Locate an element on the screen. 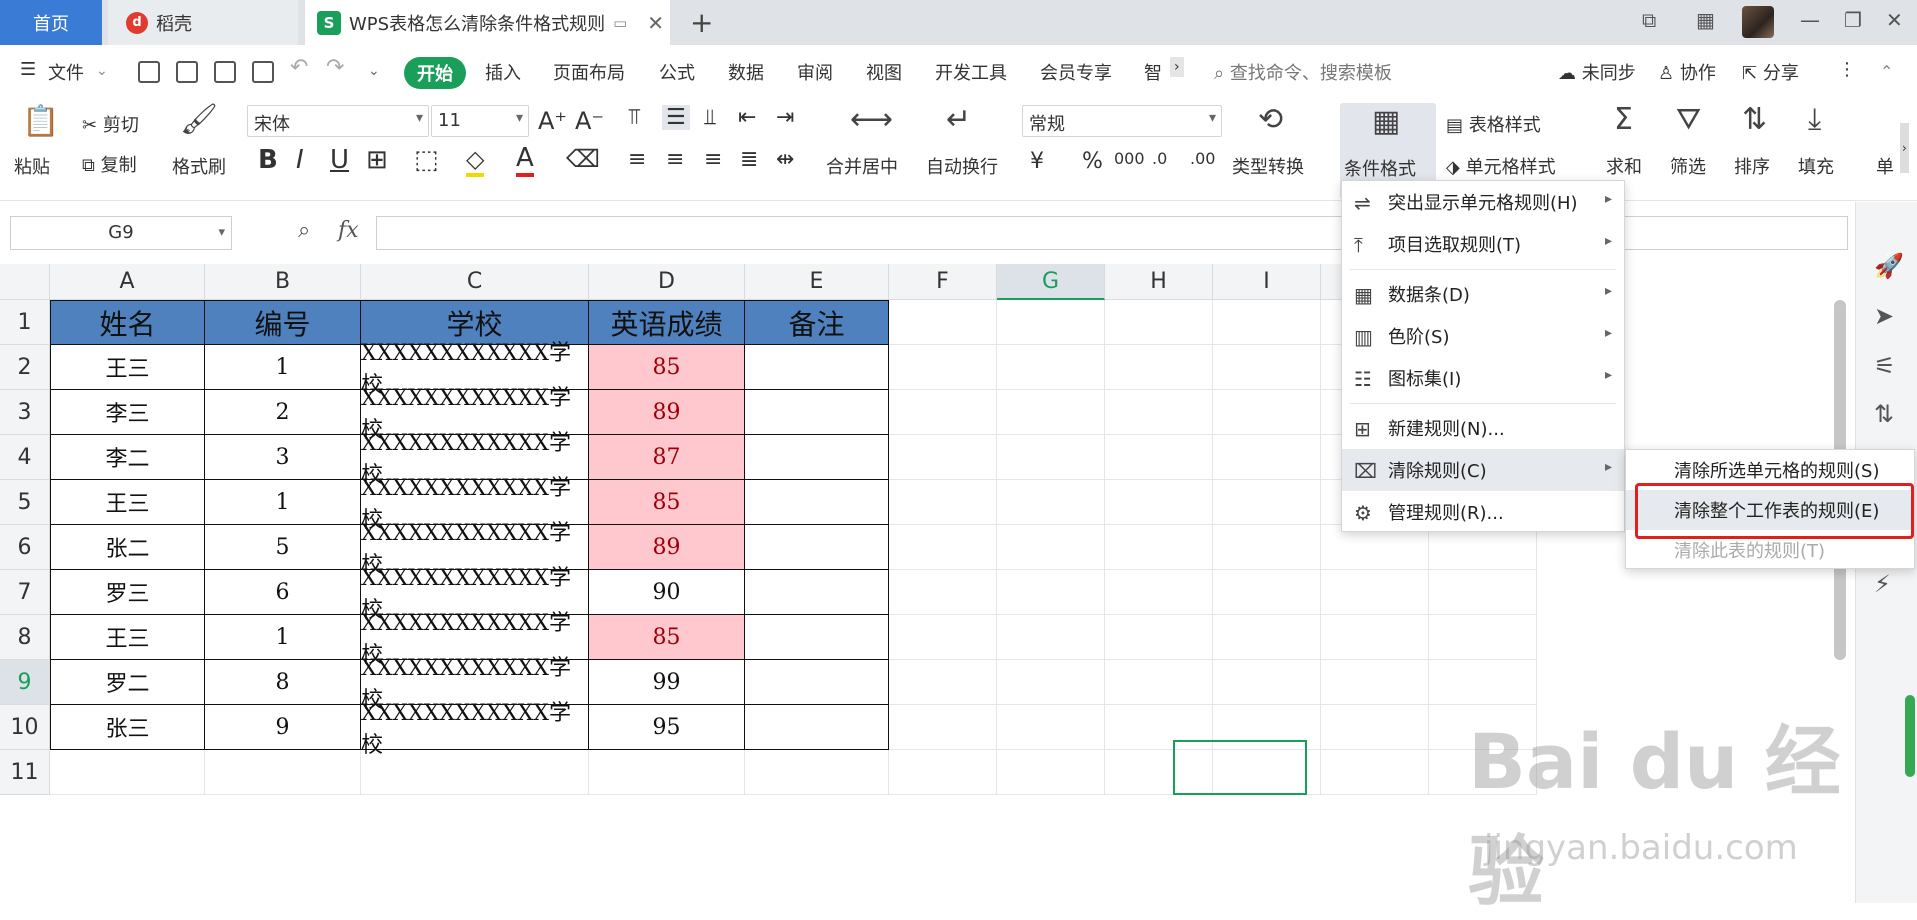  decrease-font-icon: A⁻ is located at coordinates (589, 121).